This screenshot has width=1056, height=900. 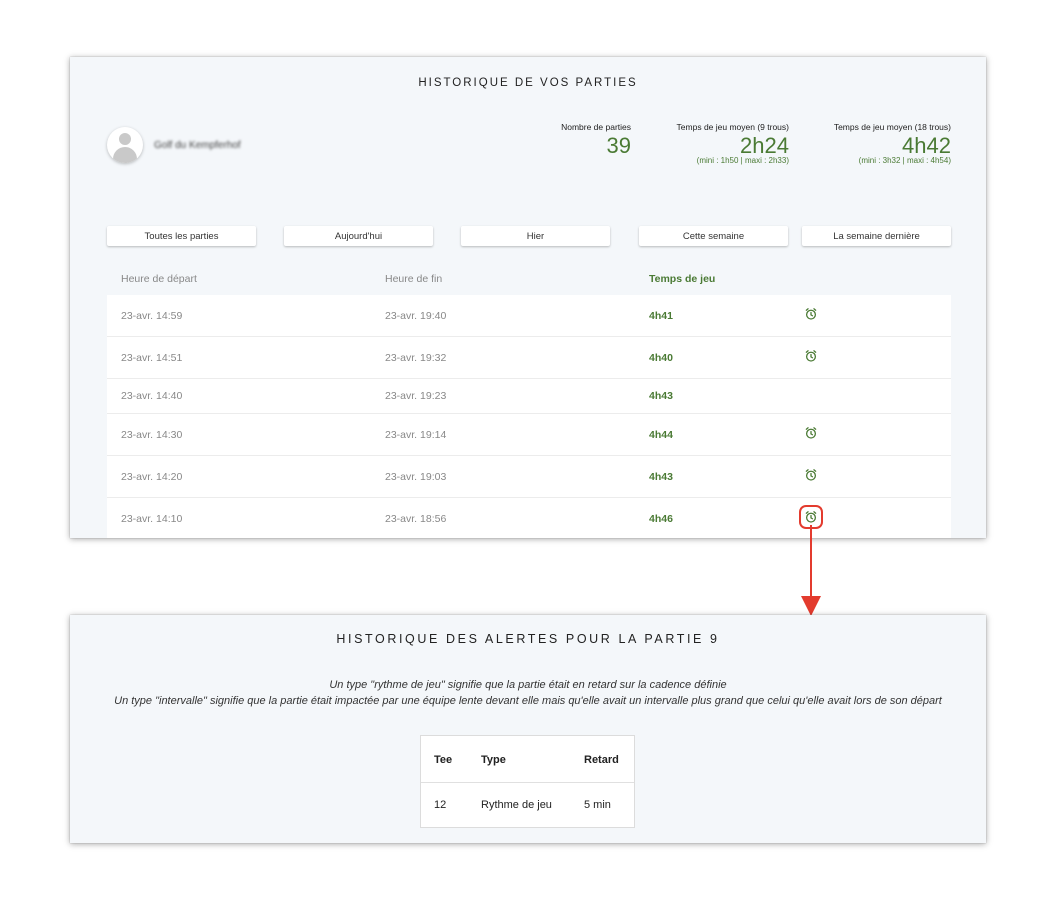 What do you see at coordinates (152, 358) in the screenshot?
I see `cell-start: 23-avr. 14:51` at bounding box center [152, 358].